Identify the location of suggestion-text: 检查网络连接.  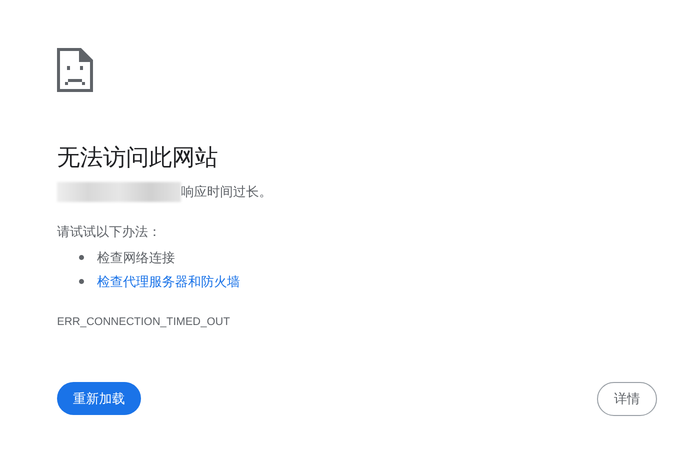
(136, 257).